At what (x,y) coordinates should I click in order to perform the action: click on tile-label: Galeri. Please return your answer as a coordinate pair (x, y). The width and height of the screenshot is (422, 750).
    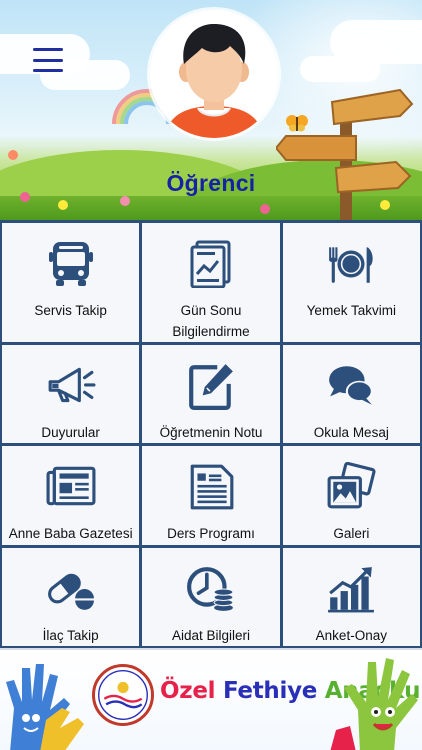
    Looking at the image, I should click on (351, 534).